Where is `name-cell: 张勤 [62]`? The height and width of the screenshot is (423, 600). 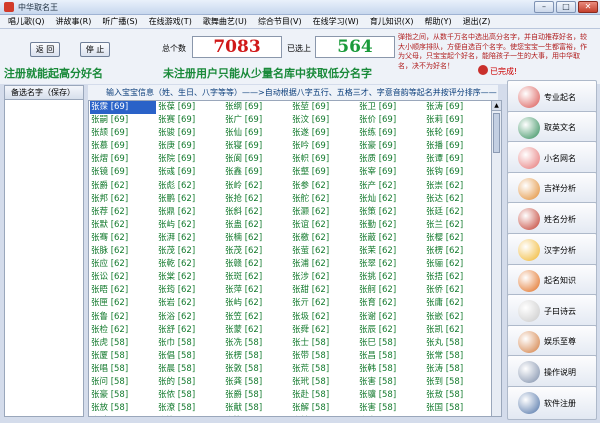 name-cell: 张勤 [62] is located at coordinates (391, 225).